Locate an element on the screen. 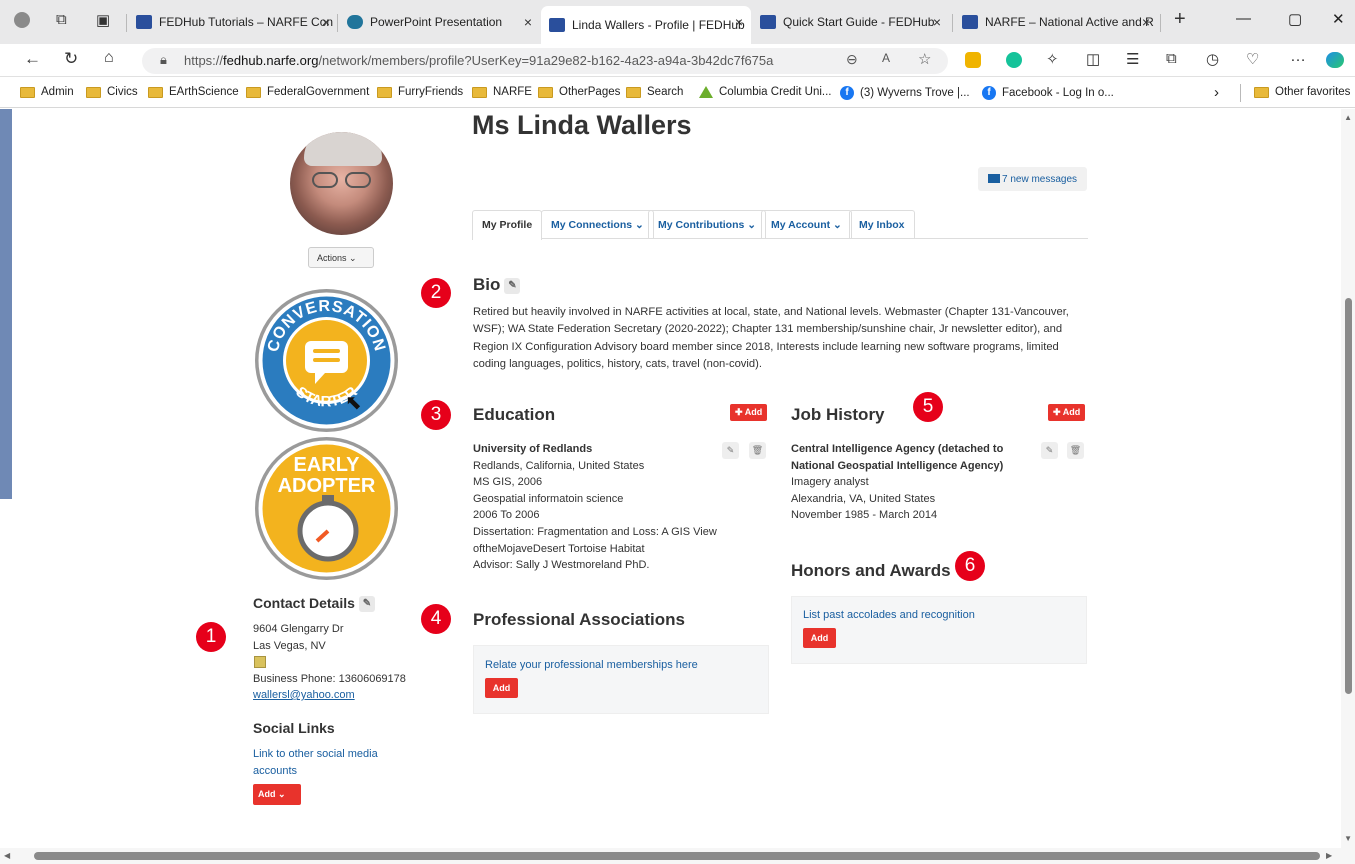 This screenshot has height=864, width=1355. bookmark-label: FurryFriends is located at coordinates (431, 92).